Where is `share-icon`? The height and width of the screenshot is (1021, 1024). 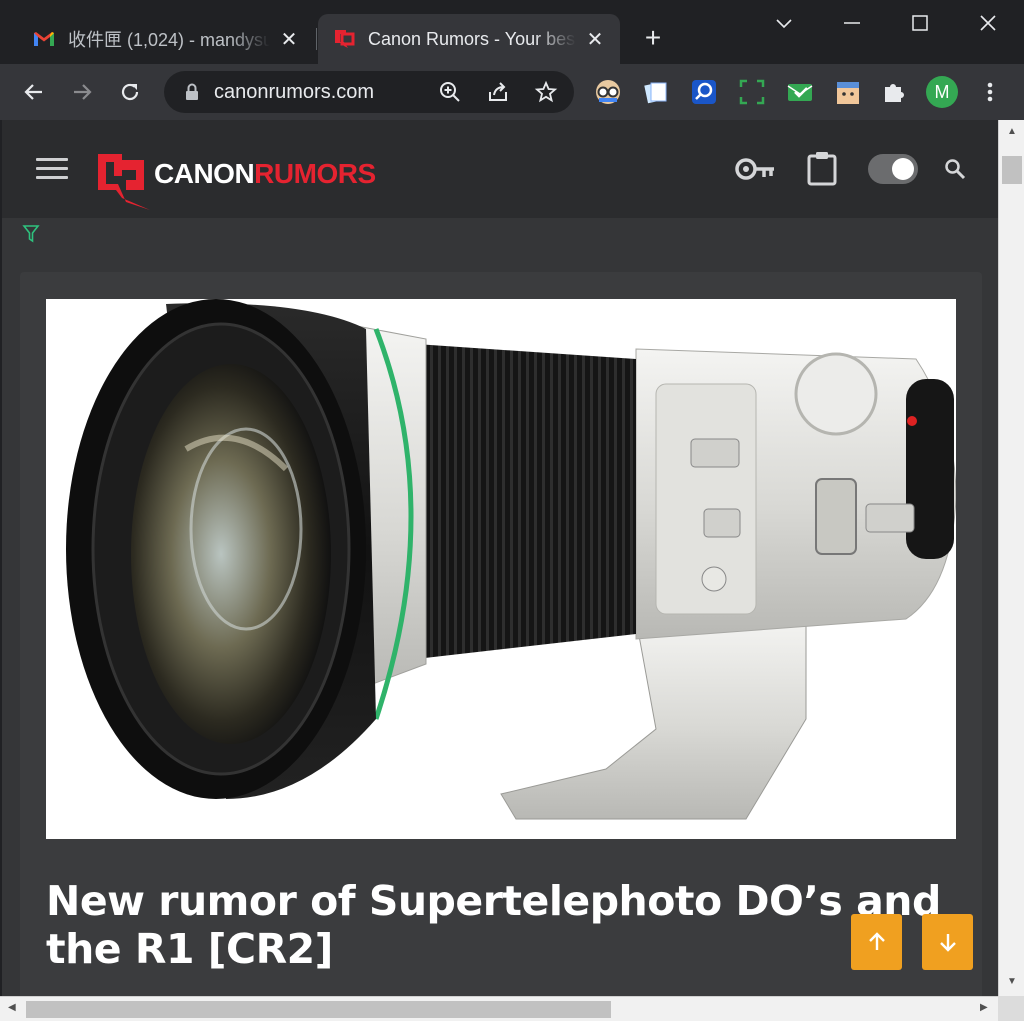
share-icon is located at coordinates (498, 92).